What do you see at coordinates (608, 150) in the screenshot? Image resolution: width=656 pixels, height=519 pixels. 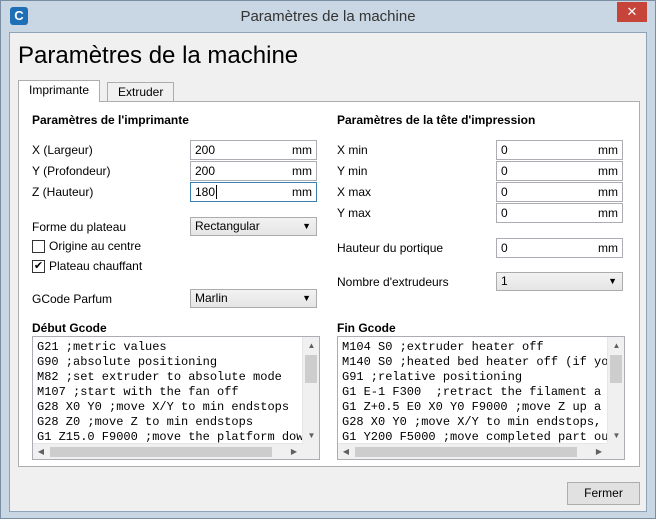 I see `x-min-unit: mm` at bounding box center [608, 150].